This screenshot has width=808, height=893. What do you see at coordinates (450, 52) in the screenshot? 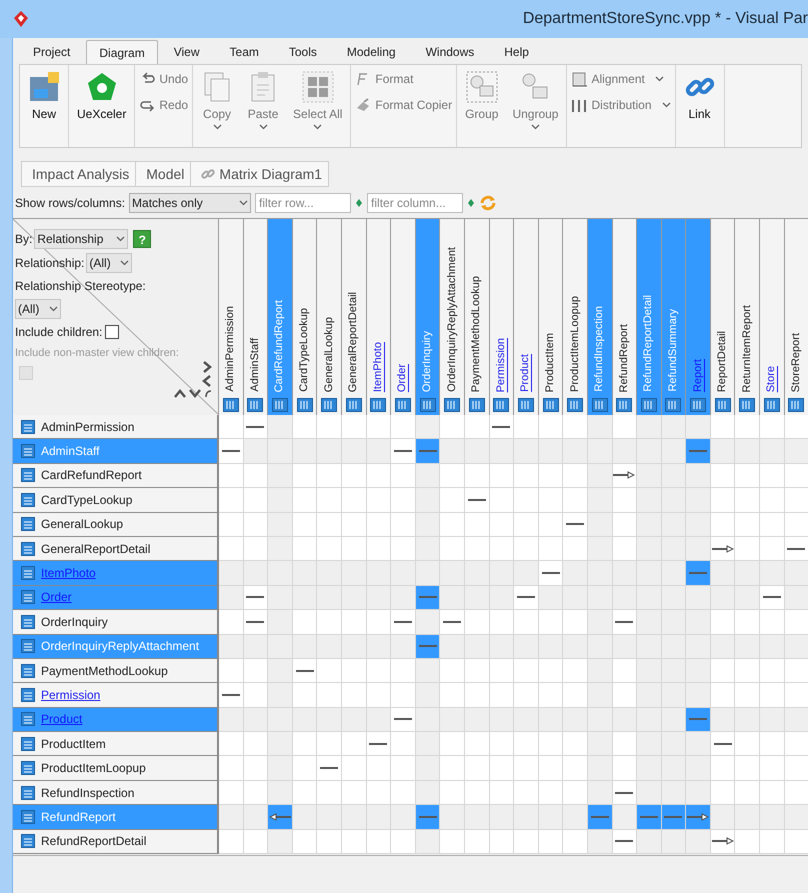
I see `menu-tab: Windows` at bounding box center [450, 52].